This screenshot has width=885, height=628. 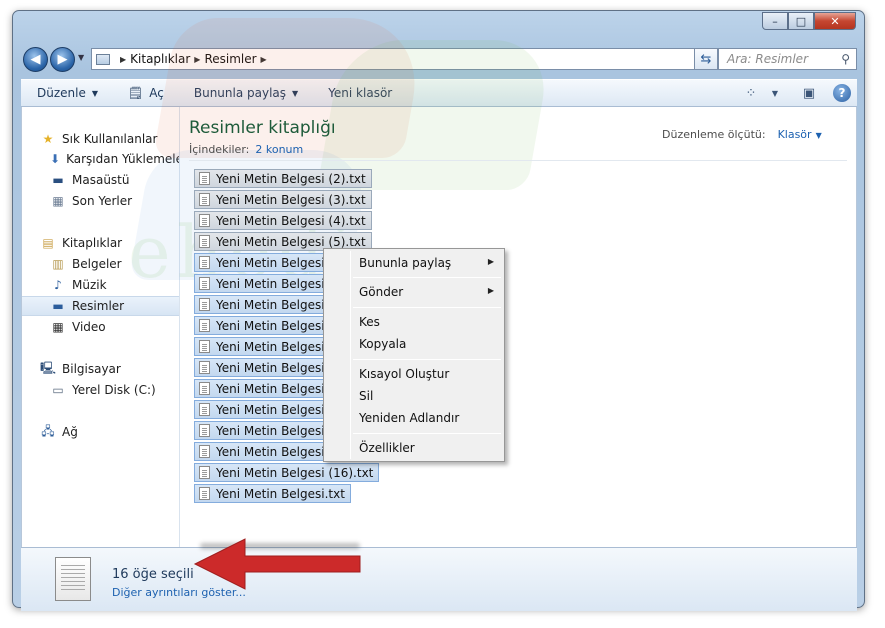 I want to click on view-options-icon: ⁘, so click(x=751, y=93).